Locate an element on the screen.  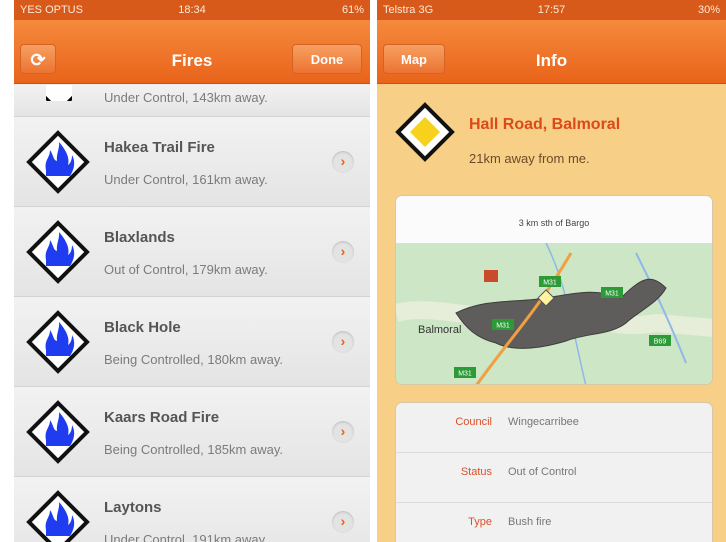
status-bar: Telstra 3G 17:57 30% is located at coordinates (551, 10).